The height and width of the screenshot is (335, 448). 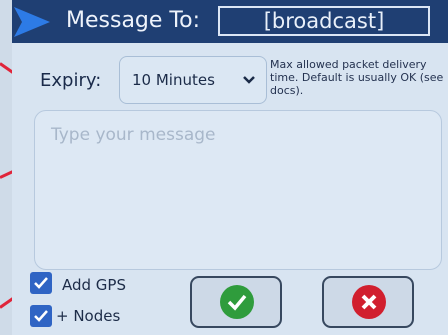 I want to click on cancel-x-icon, so click(x=369, y=302).